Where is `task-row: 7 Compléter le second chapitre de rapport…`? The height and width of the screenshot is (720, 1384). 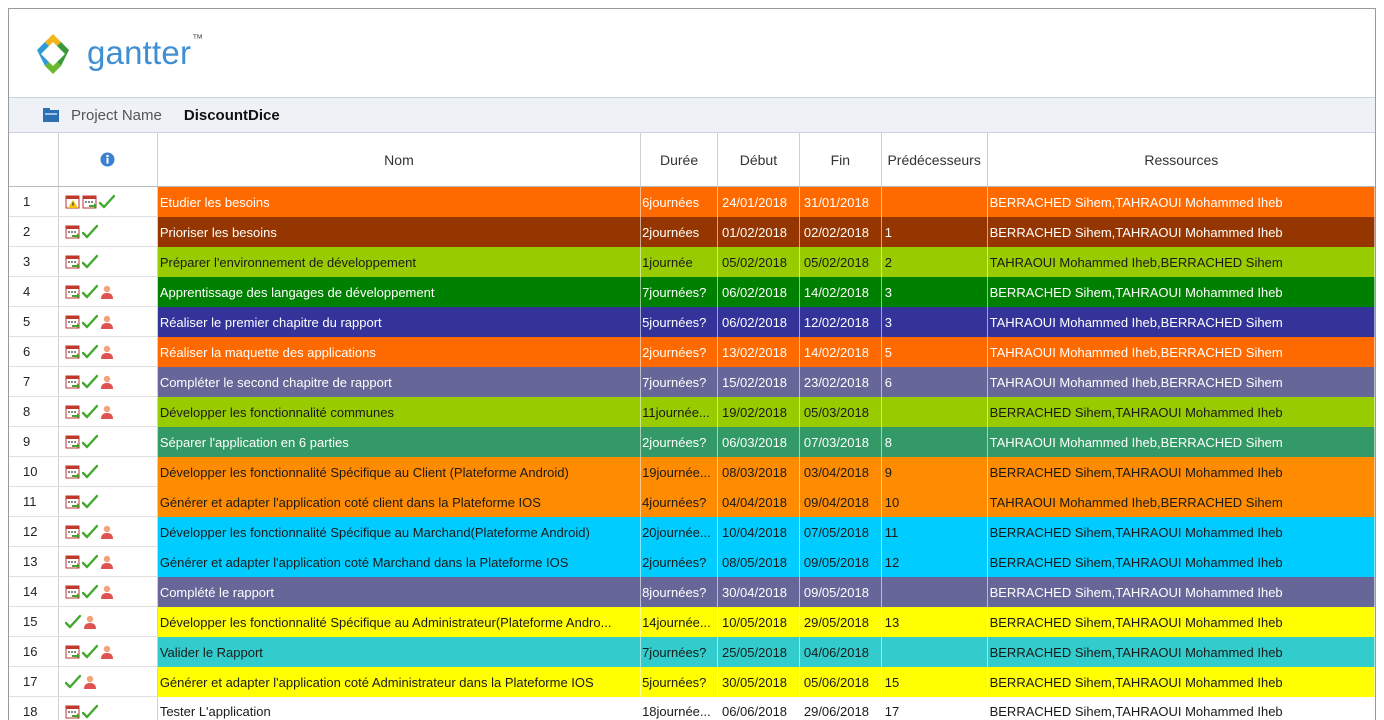
task-row: 7 Compléter le second chapitre de rapport… is located at coordinates (692, 382).